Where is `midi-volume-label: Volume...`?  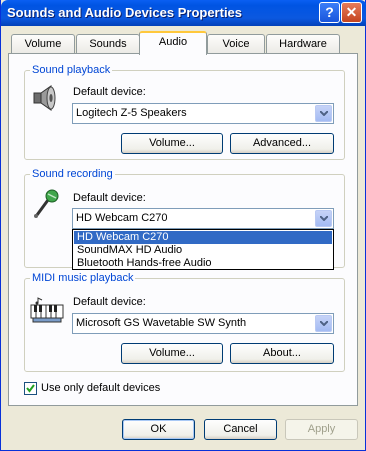 midi-volume-label: Volume... is located at coordinates (172, 353).